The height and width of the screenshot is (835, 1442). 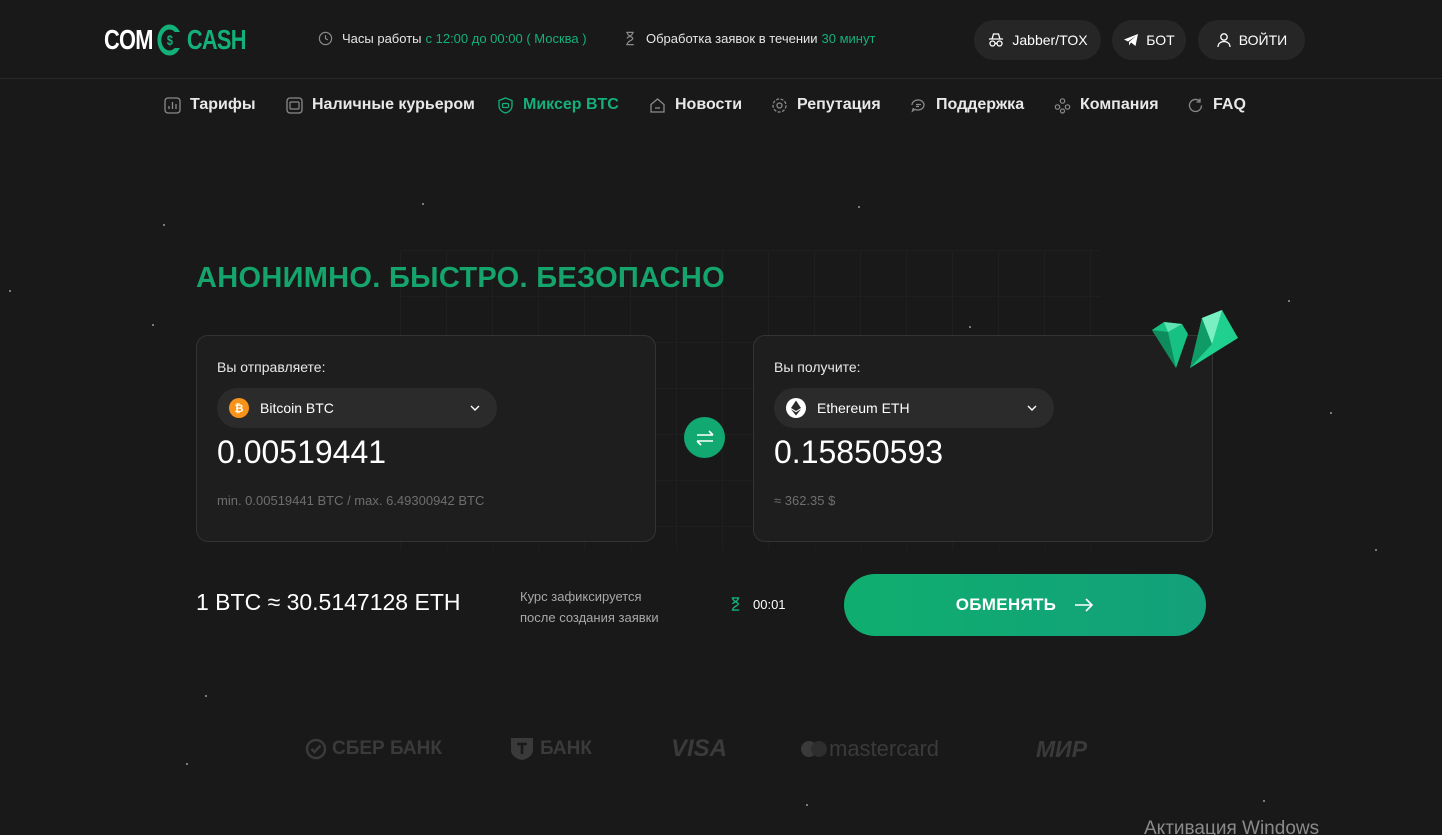 I want to click on clock-icon, so click(x=325, y=38).